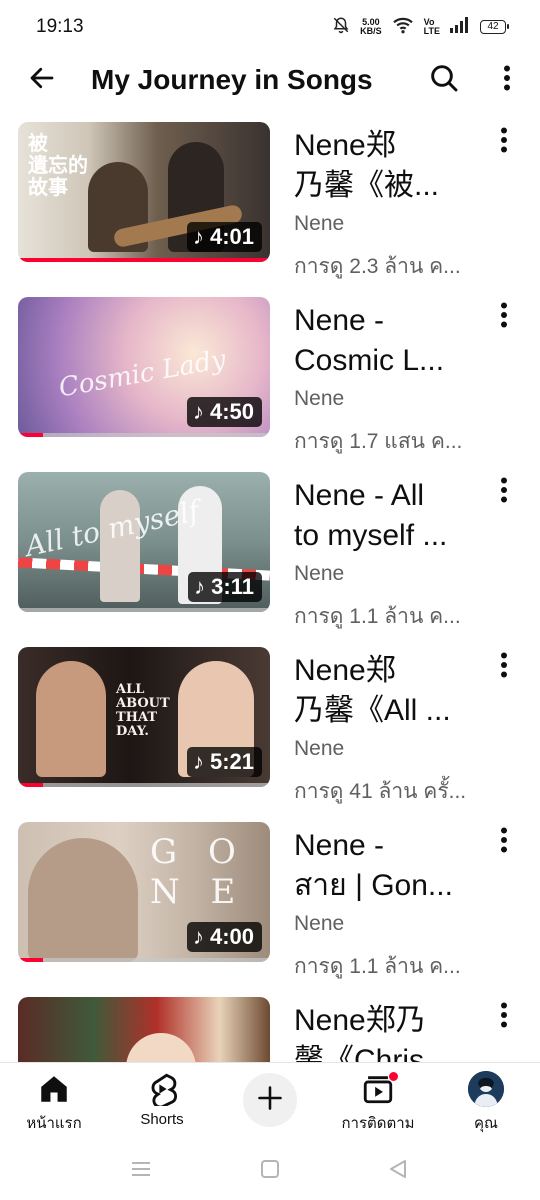 The image size is (540, 1200). I want to click on duration-badge: ♪ 4:50, so click(224, 412).